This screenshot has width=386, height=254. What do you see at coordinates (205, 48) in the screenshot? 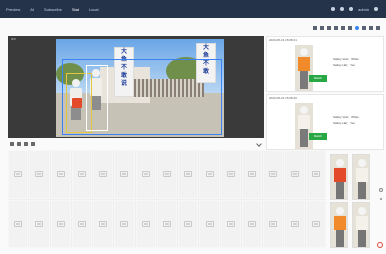
I see `banner-text: 大` at bounding box center [205, 48].